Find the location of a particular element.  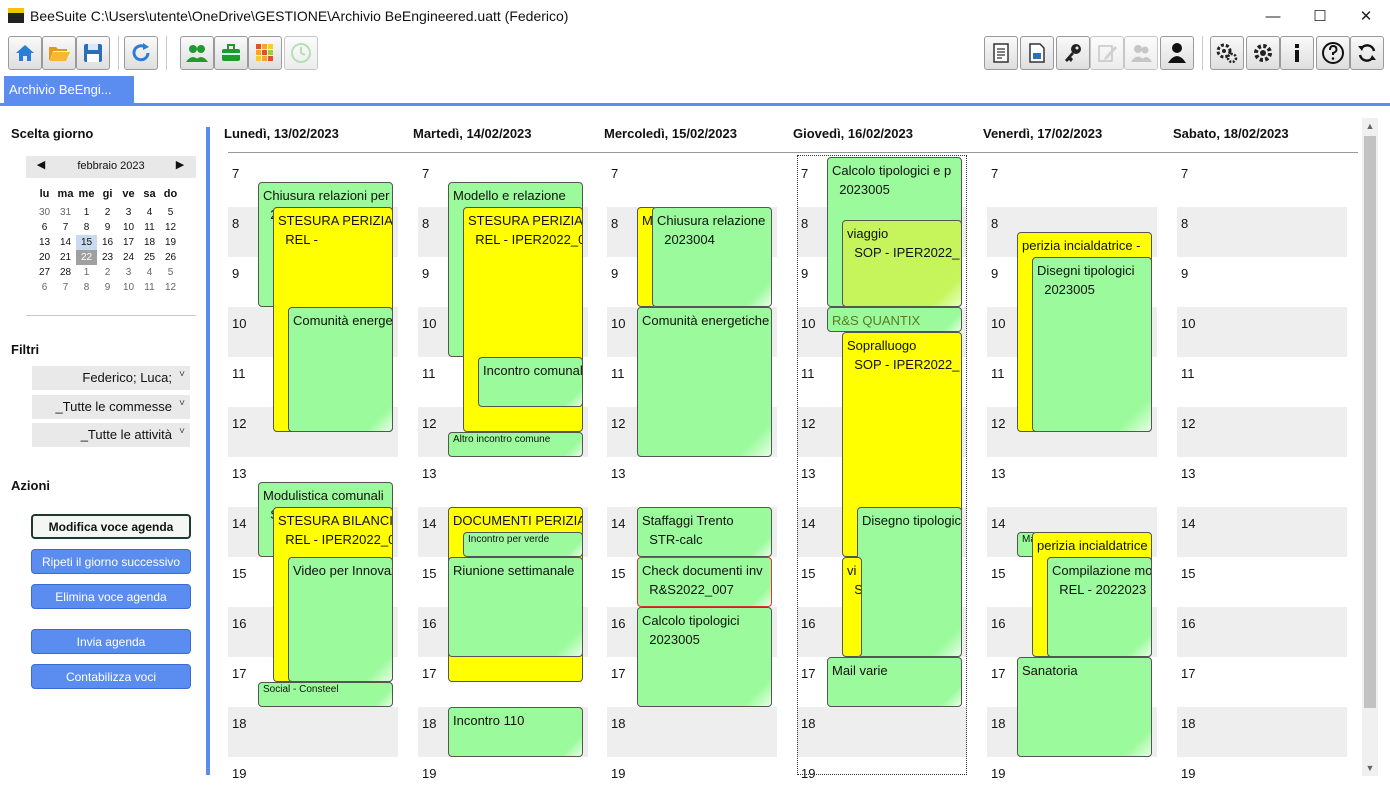

hour-slot: 14 is located at coordinates (1262, 532).